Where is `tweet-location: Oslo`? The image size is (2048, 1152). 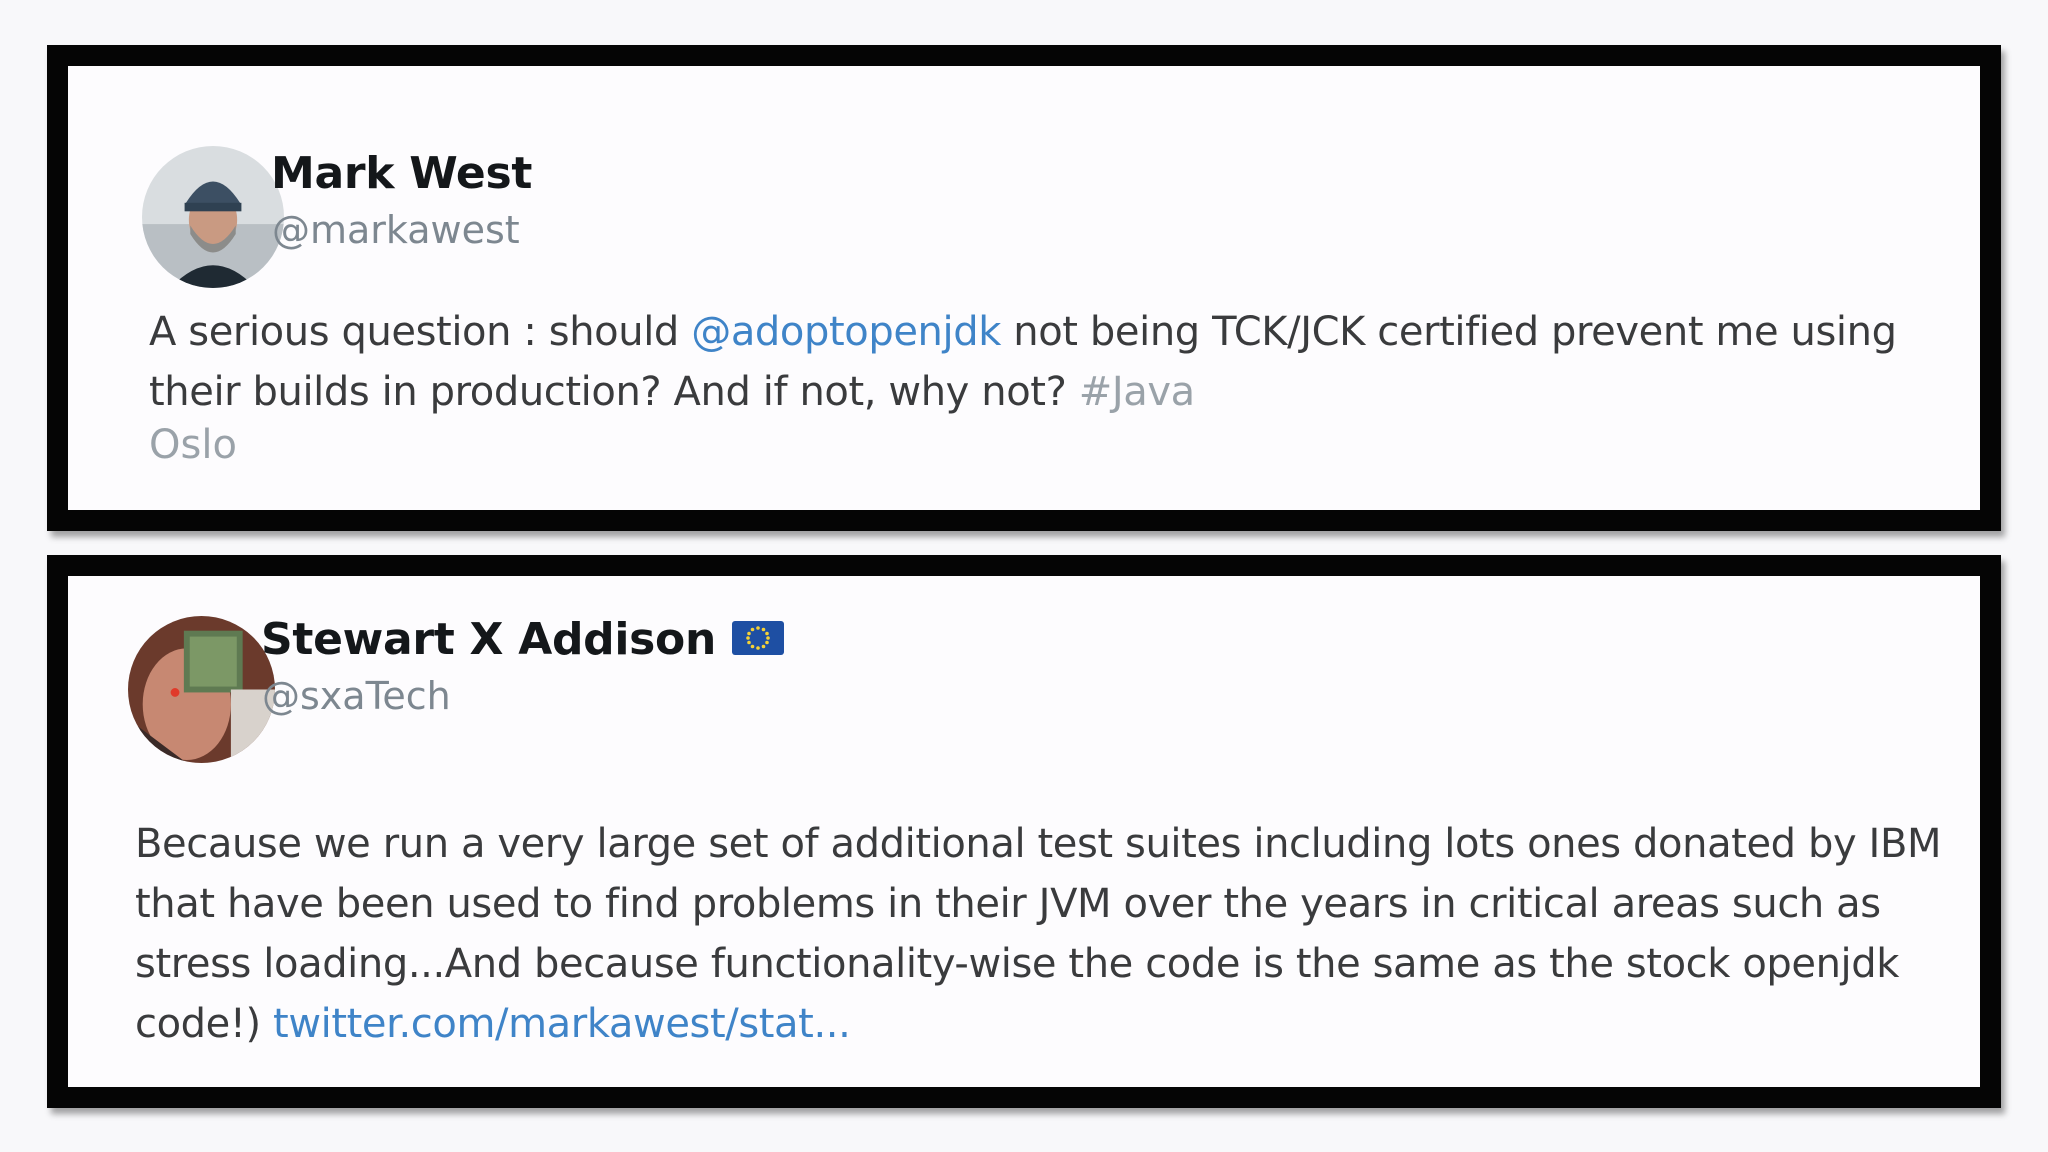
tweet-location: Oslo is located at coordinates (193, 445).